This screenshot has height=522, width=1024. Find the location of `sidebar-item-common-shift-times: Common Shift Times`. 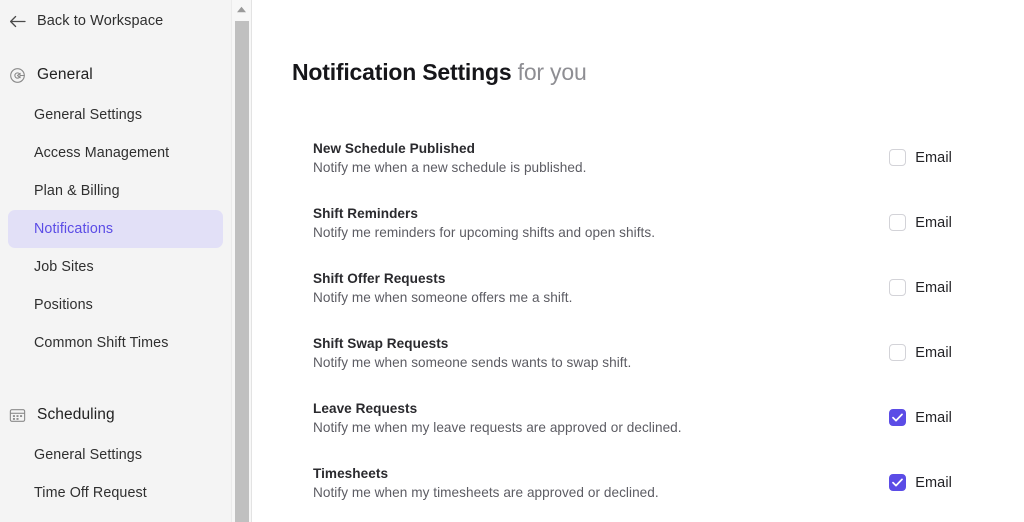

sidebar-item-common-shift-times: Common Shift Times is located at coordinates (115, 343).